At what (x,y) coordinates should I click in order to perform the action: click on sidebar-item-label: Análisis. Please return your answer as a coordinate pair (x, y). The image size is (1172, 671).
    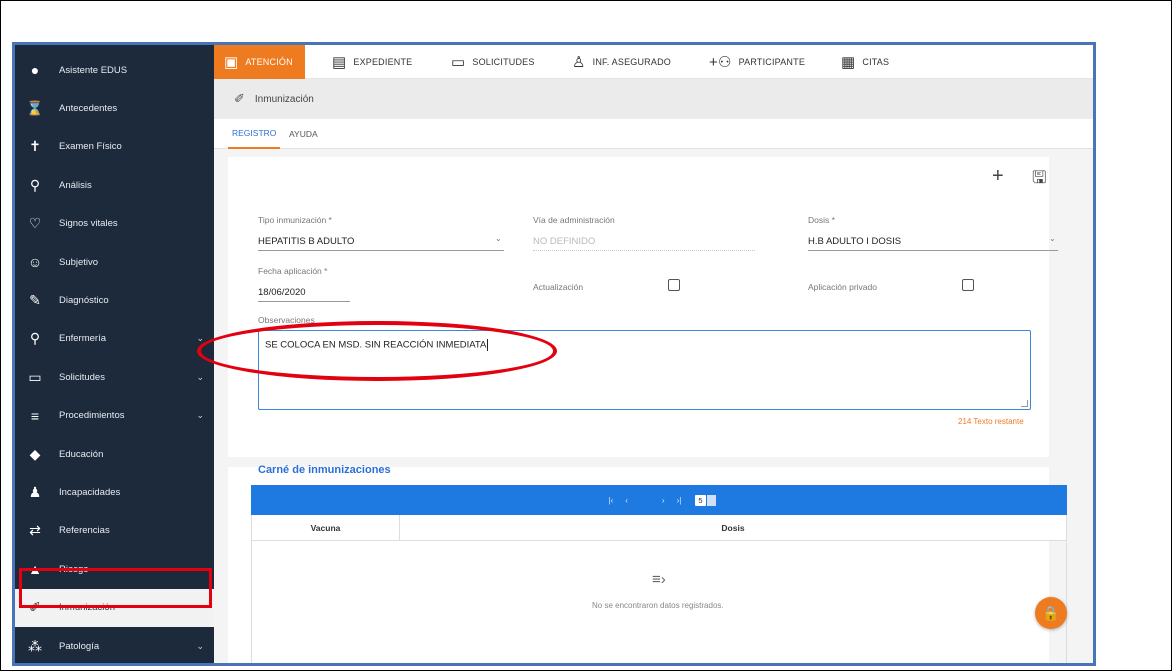
    Looking at the image, I should click on (75, 185).